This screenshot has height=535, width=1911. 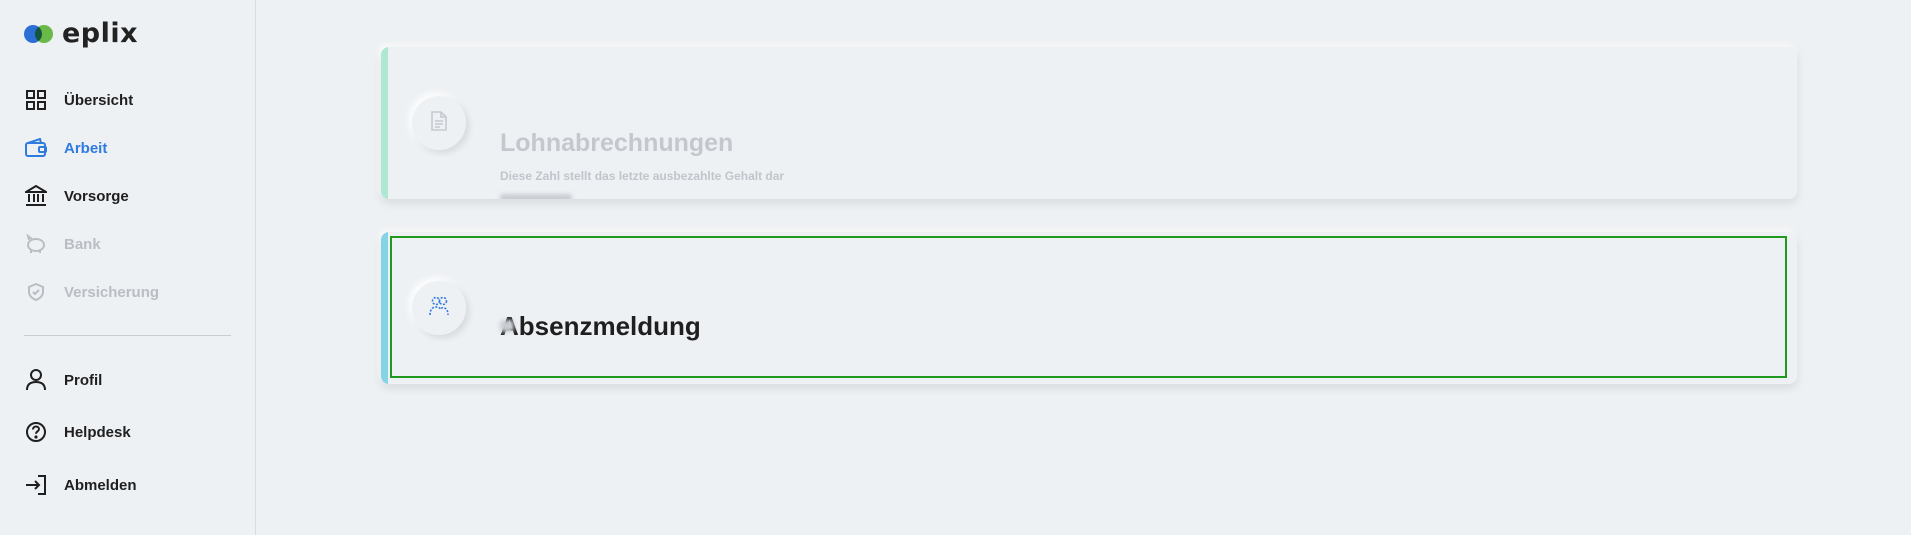 What do you see at coordinates (36, 292) in the screenshot?
I see `shield-icon` at bounding box center [36, 292].